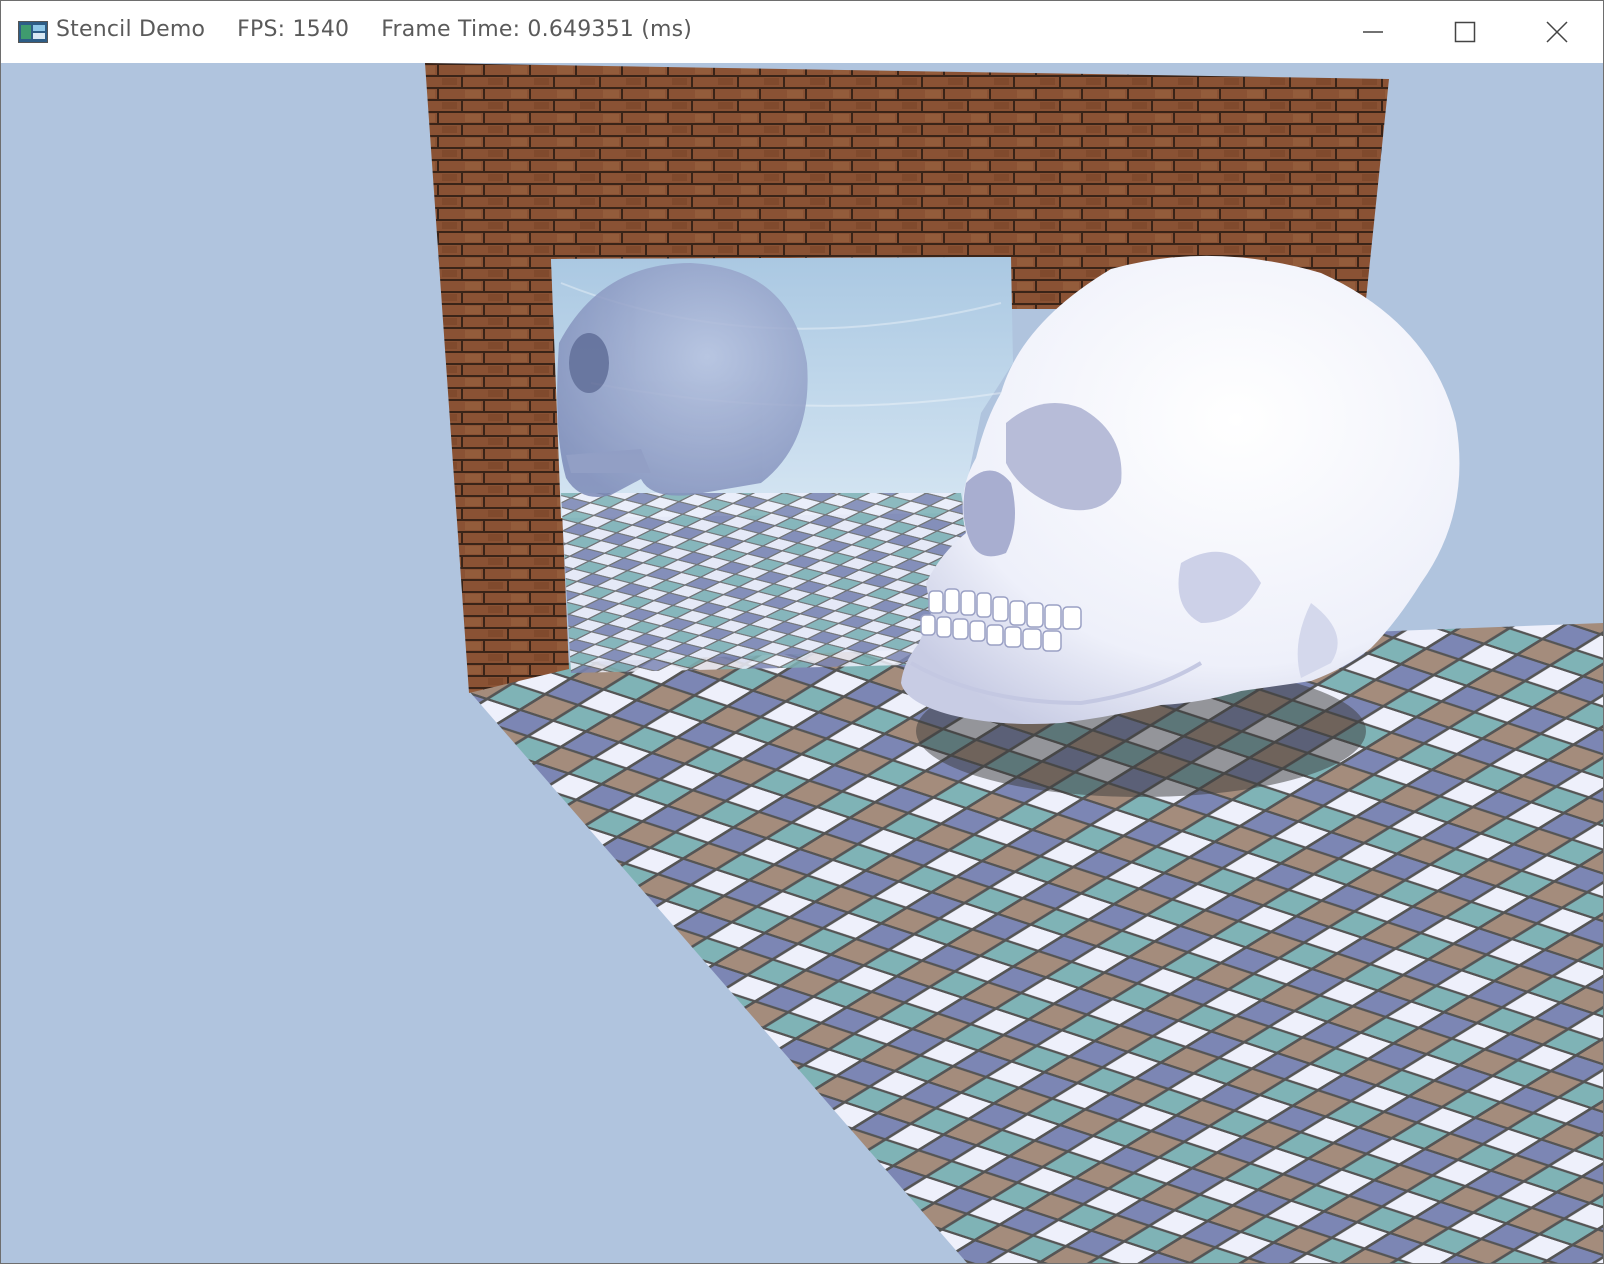 This screenshot has width=1604, height=1264. What do you see at coordinates (33, 32) in the screenshot?
I see `app-icon` at bounding box center [33, 32].